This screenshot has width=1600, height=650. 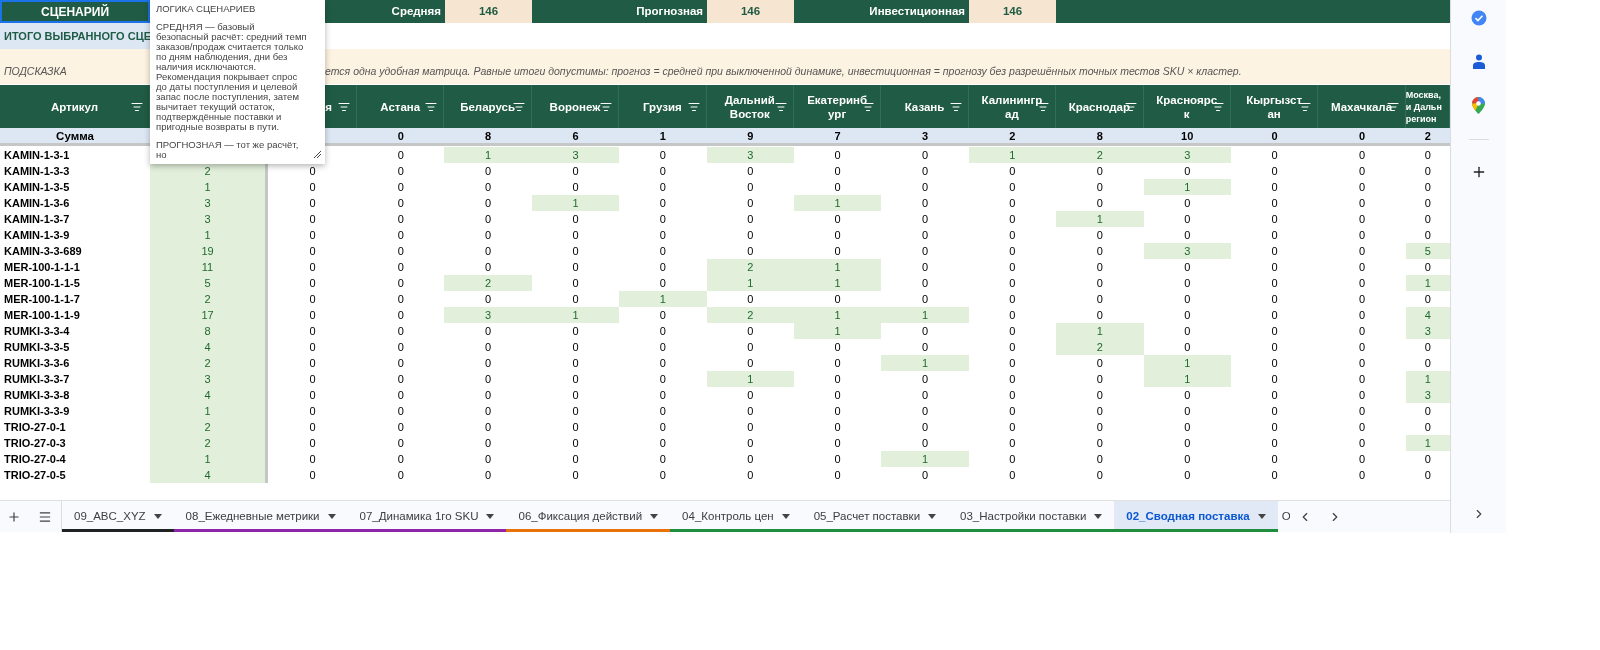 I want to click on sku-cell-text: MER-100-1-1-5, so click(x=42, y=283).